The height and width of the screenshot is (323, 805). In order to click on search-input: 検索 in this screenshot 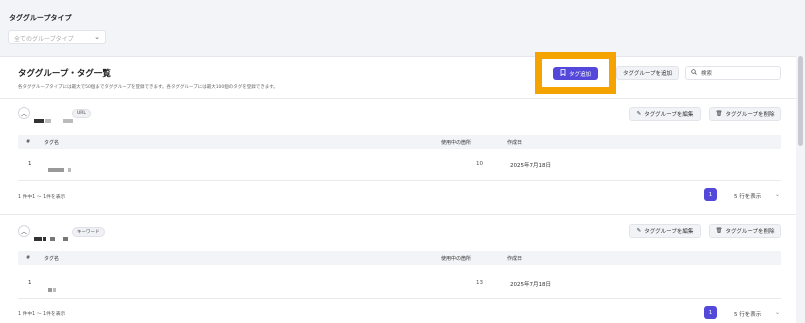, I will do `click(733, 73)`.